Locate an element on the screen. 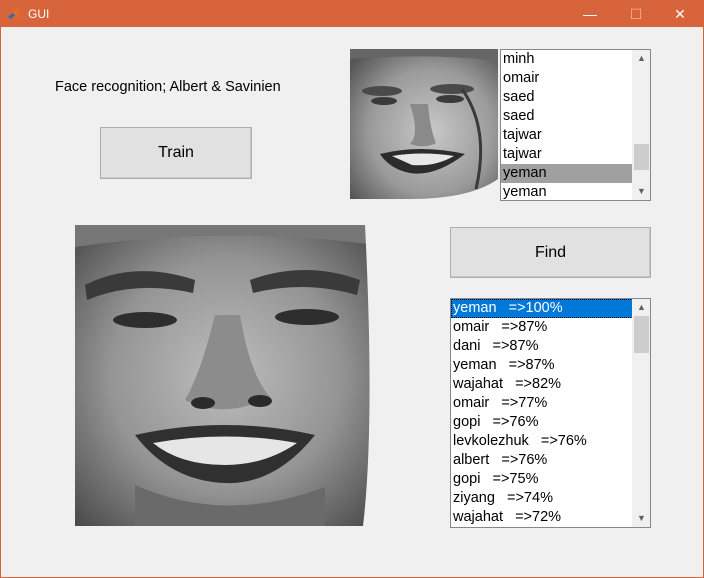 This screenshot has width=704, height=578. result-item: albert =>76% is located at coordinates (542, 460).